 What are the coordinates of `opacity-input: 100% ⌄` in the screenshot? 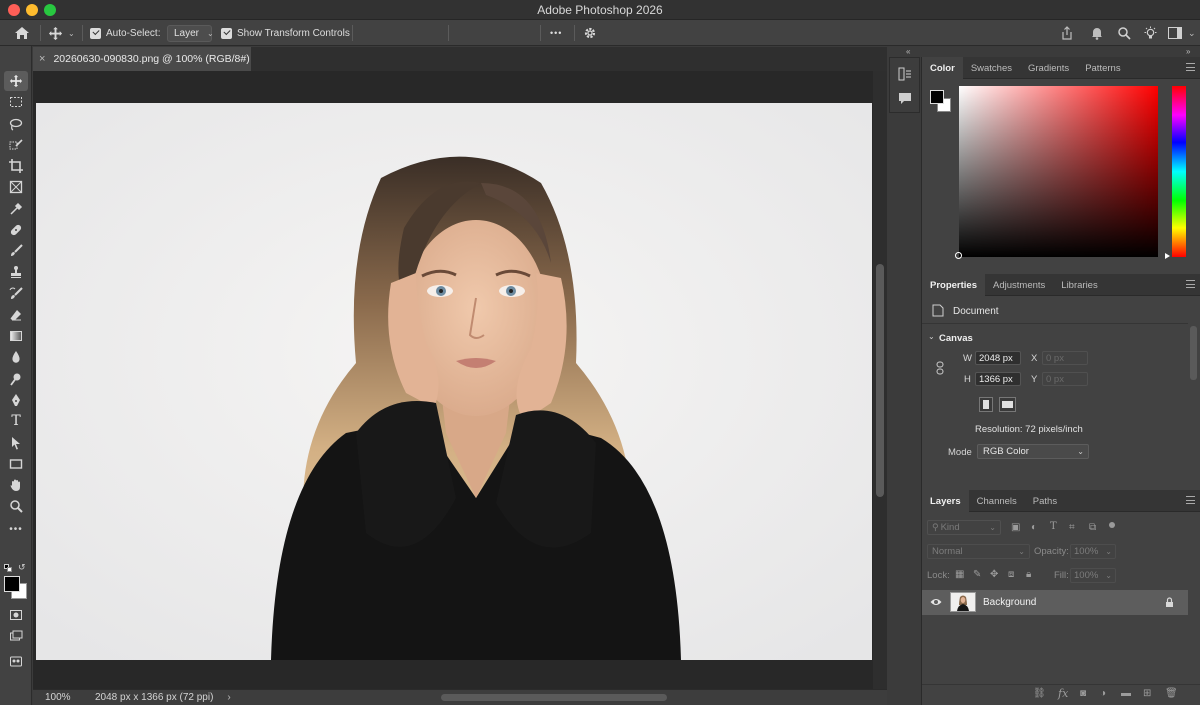 It's located at (1093, 551).